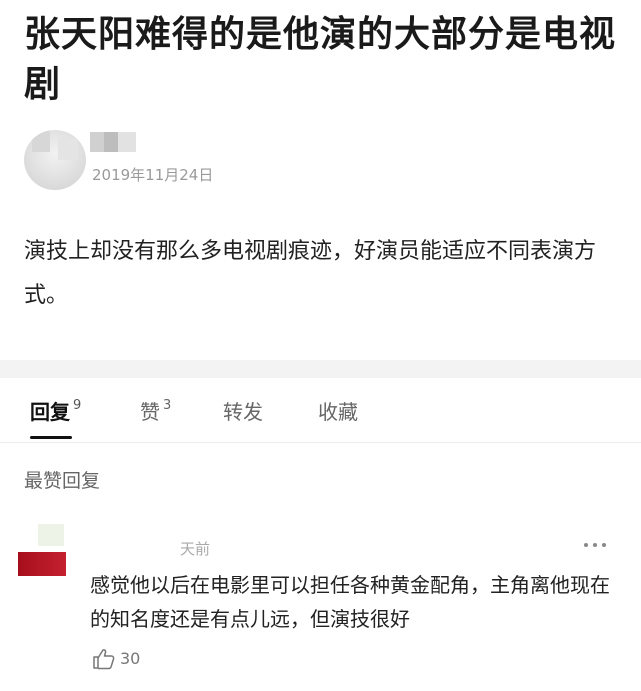 This screenshot has height=691, width=641. I want to click on tab-bar: 回复 9 赞3 转发 收藏, so click(320, 410).